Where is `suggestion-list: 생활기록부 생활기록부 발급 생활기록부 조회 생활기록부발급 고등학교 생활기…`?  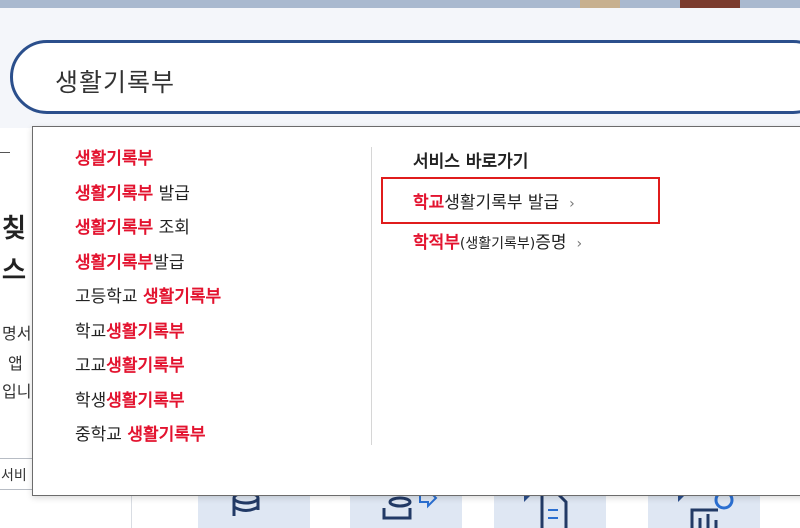 suggestion-list: 생활기록부 생활기록부 발급 생활기록부 조회 생활기록부발급 고등학교 생활기… is located at coordinates (148, 302).